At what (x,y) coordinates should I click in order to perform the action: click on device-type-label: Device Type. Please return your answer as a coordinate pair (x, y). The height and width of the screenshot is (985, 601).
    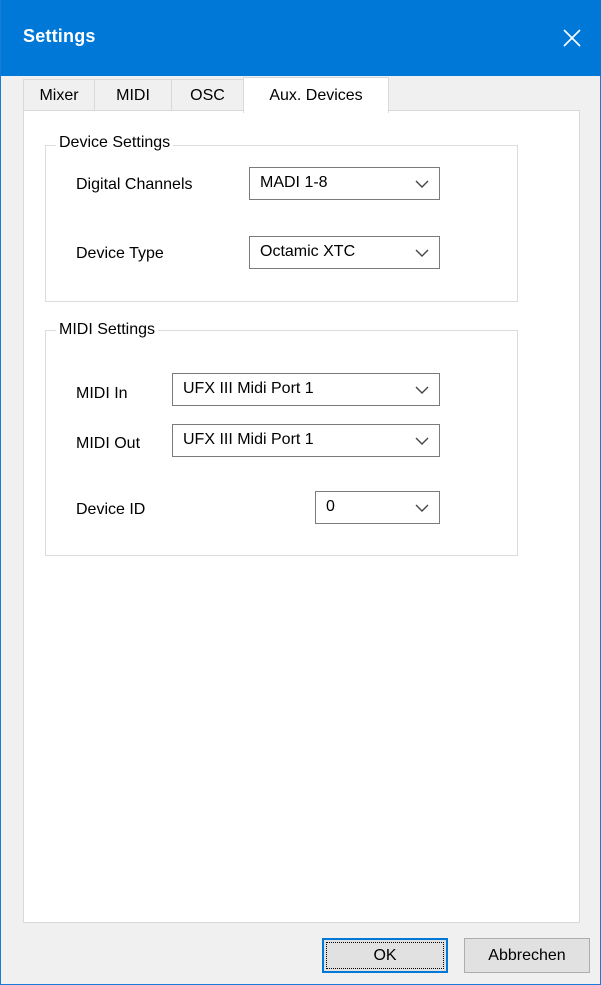
    Looking at the image, I should click on (120, 253).